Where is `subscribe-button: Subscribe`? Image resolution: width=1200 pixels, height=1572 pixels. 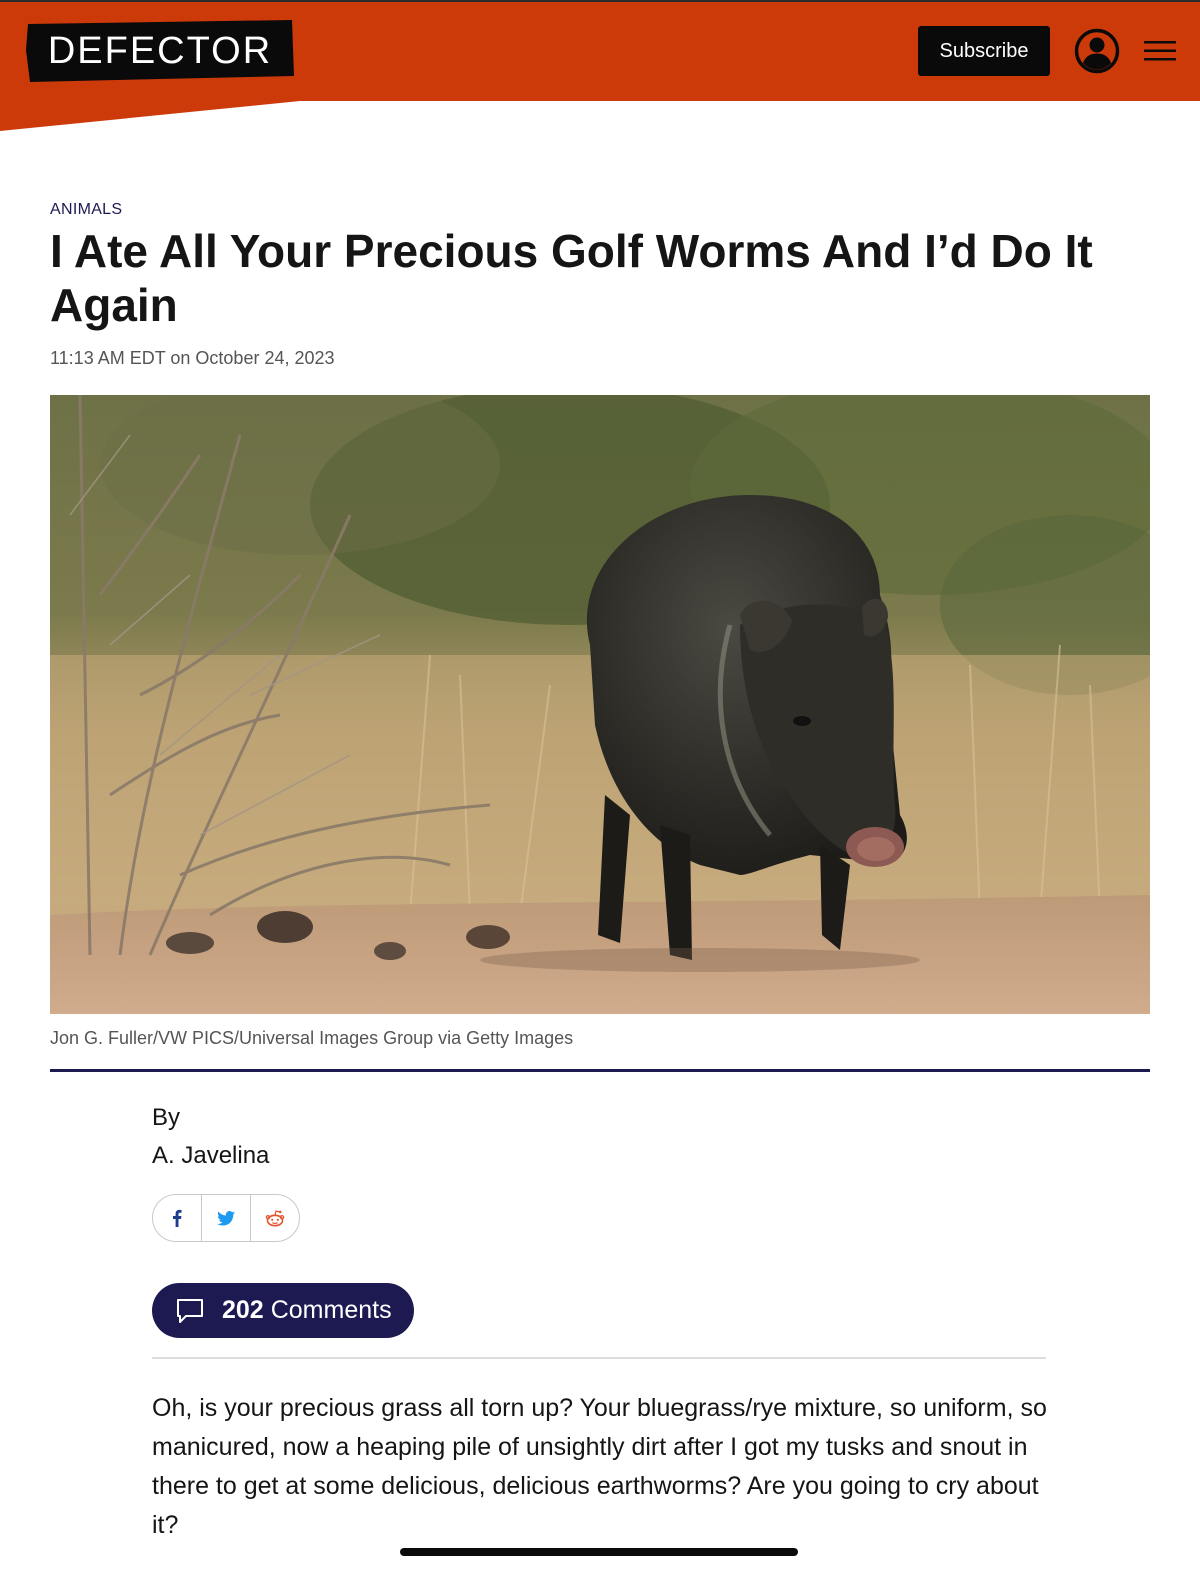 subscribe-button: Subscribe is located at coordinates (984, 51).